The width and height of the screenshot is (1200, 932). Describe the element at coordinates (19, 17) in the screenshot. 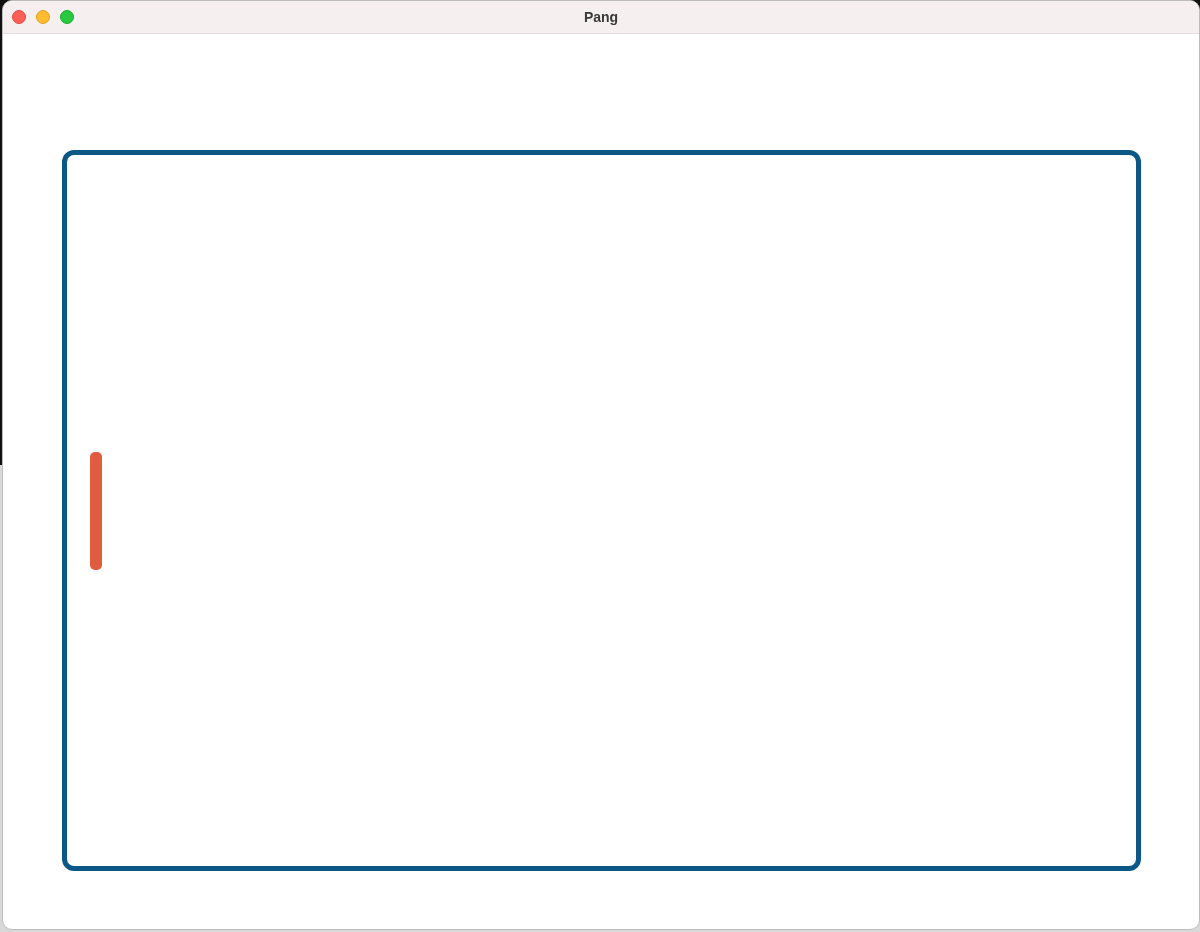

I see `close-button` at that location.